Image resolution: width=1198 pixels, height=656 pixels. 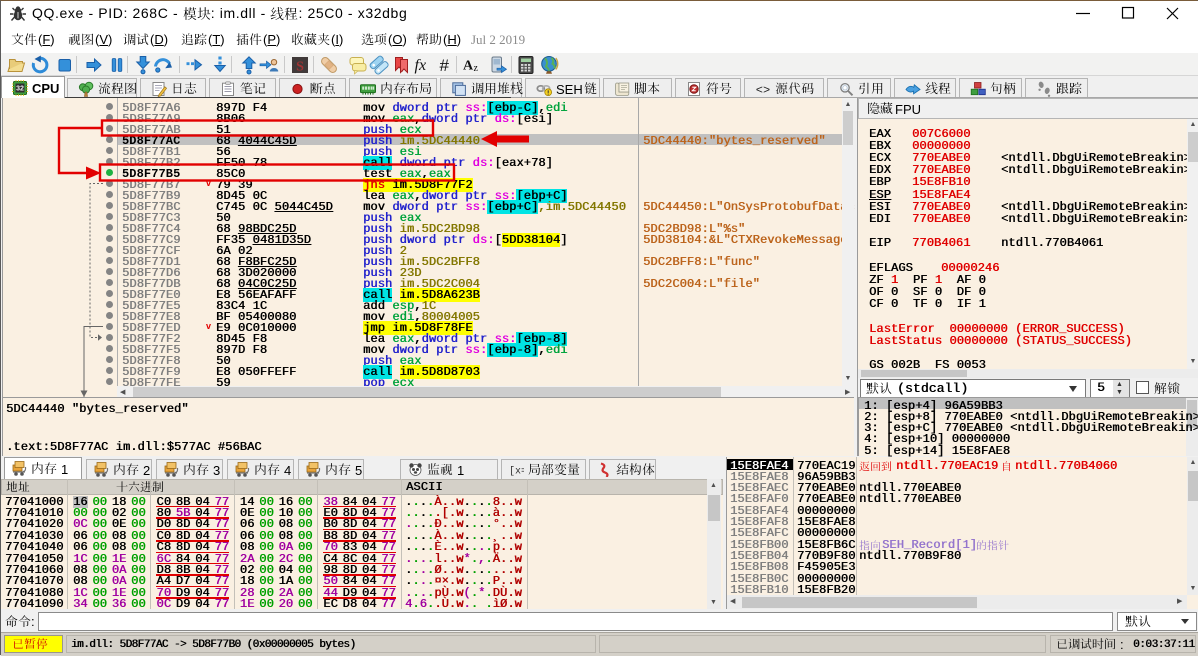 What do you see at coordinates (20, 89) in the screenshot?
I see `svg-text: 32` at bounding box center [20, 89].